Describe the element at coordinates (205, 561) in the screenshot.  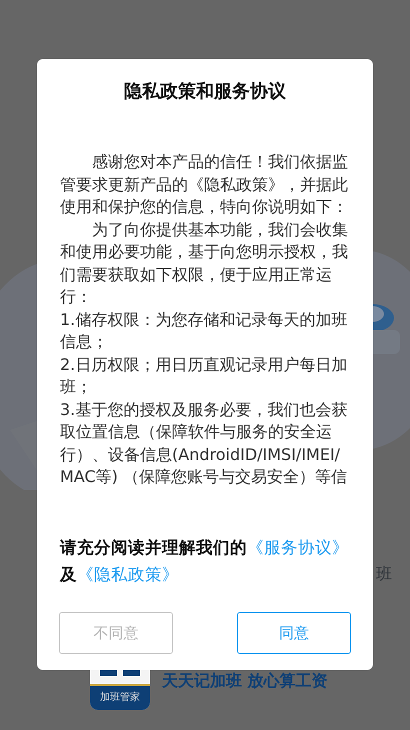
I see `consent-notice: 请充分阅读并理解我们的《服务协议》 及《隐私政策》` at that location.